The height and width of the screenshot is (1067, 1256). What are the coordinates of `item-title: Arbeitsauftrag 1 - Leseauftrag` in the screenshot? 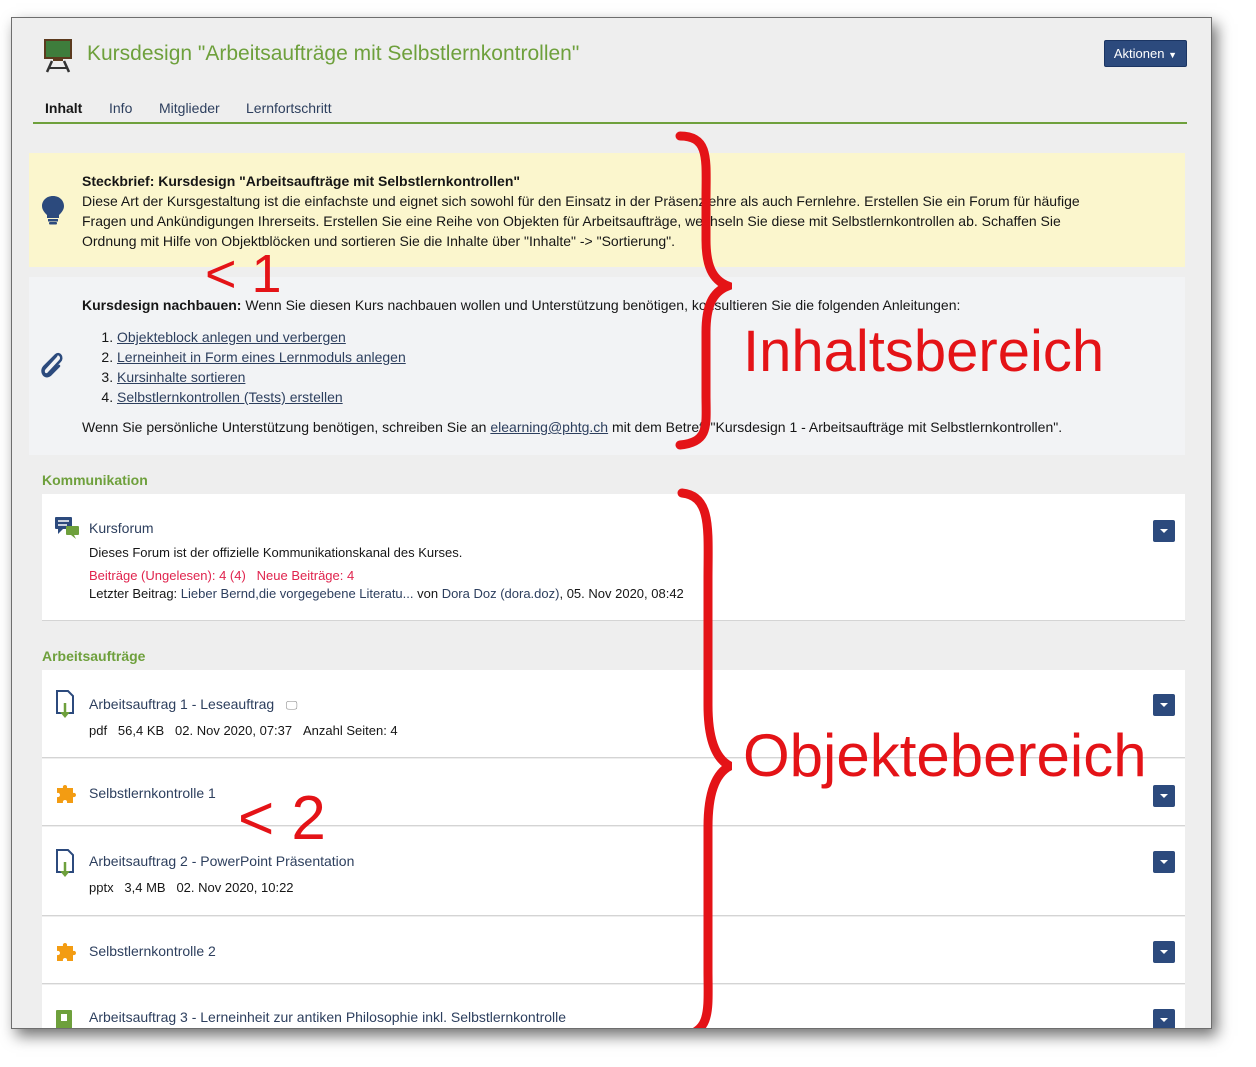 It's located at (182, 704).